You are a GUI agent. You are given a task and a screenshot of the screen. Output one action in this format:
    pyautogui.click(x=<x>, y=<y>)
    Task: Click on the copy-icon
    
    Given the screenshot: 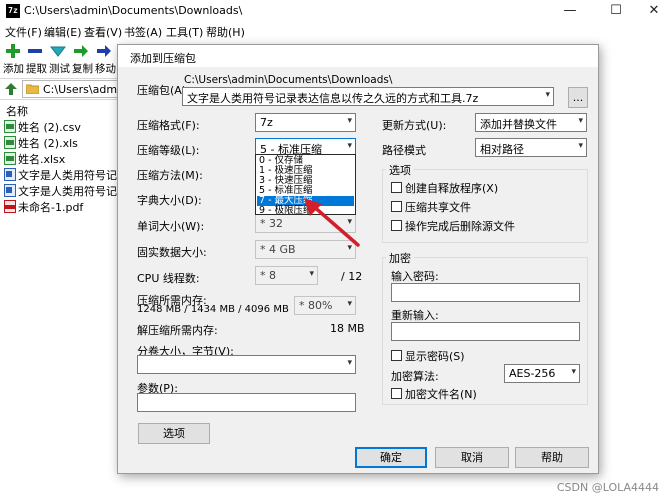 What is the action you would take?
    pyautogui.click(x=81, y=51)
    